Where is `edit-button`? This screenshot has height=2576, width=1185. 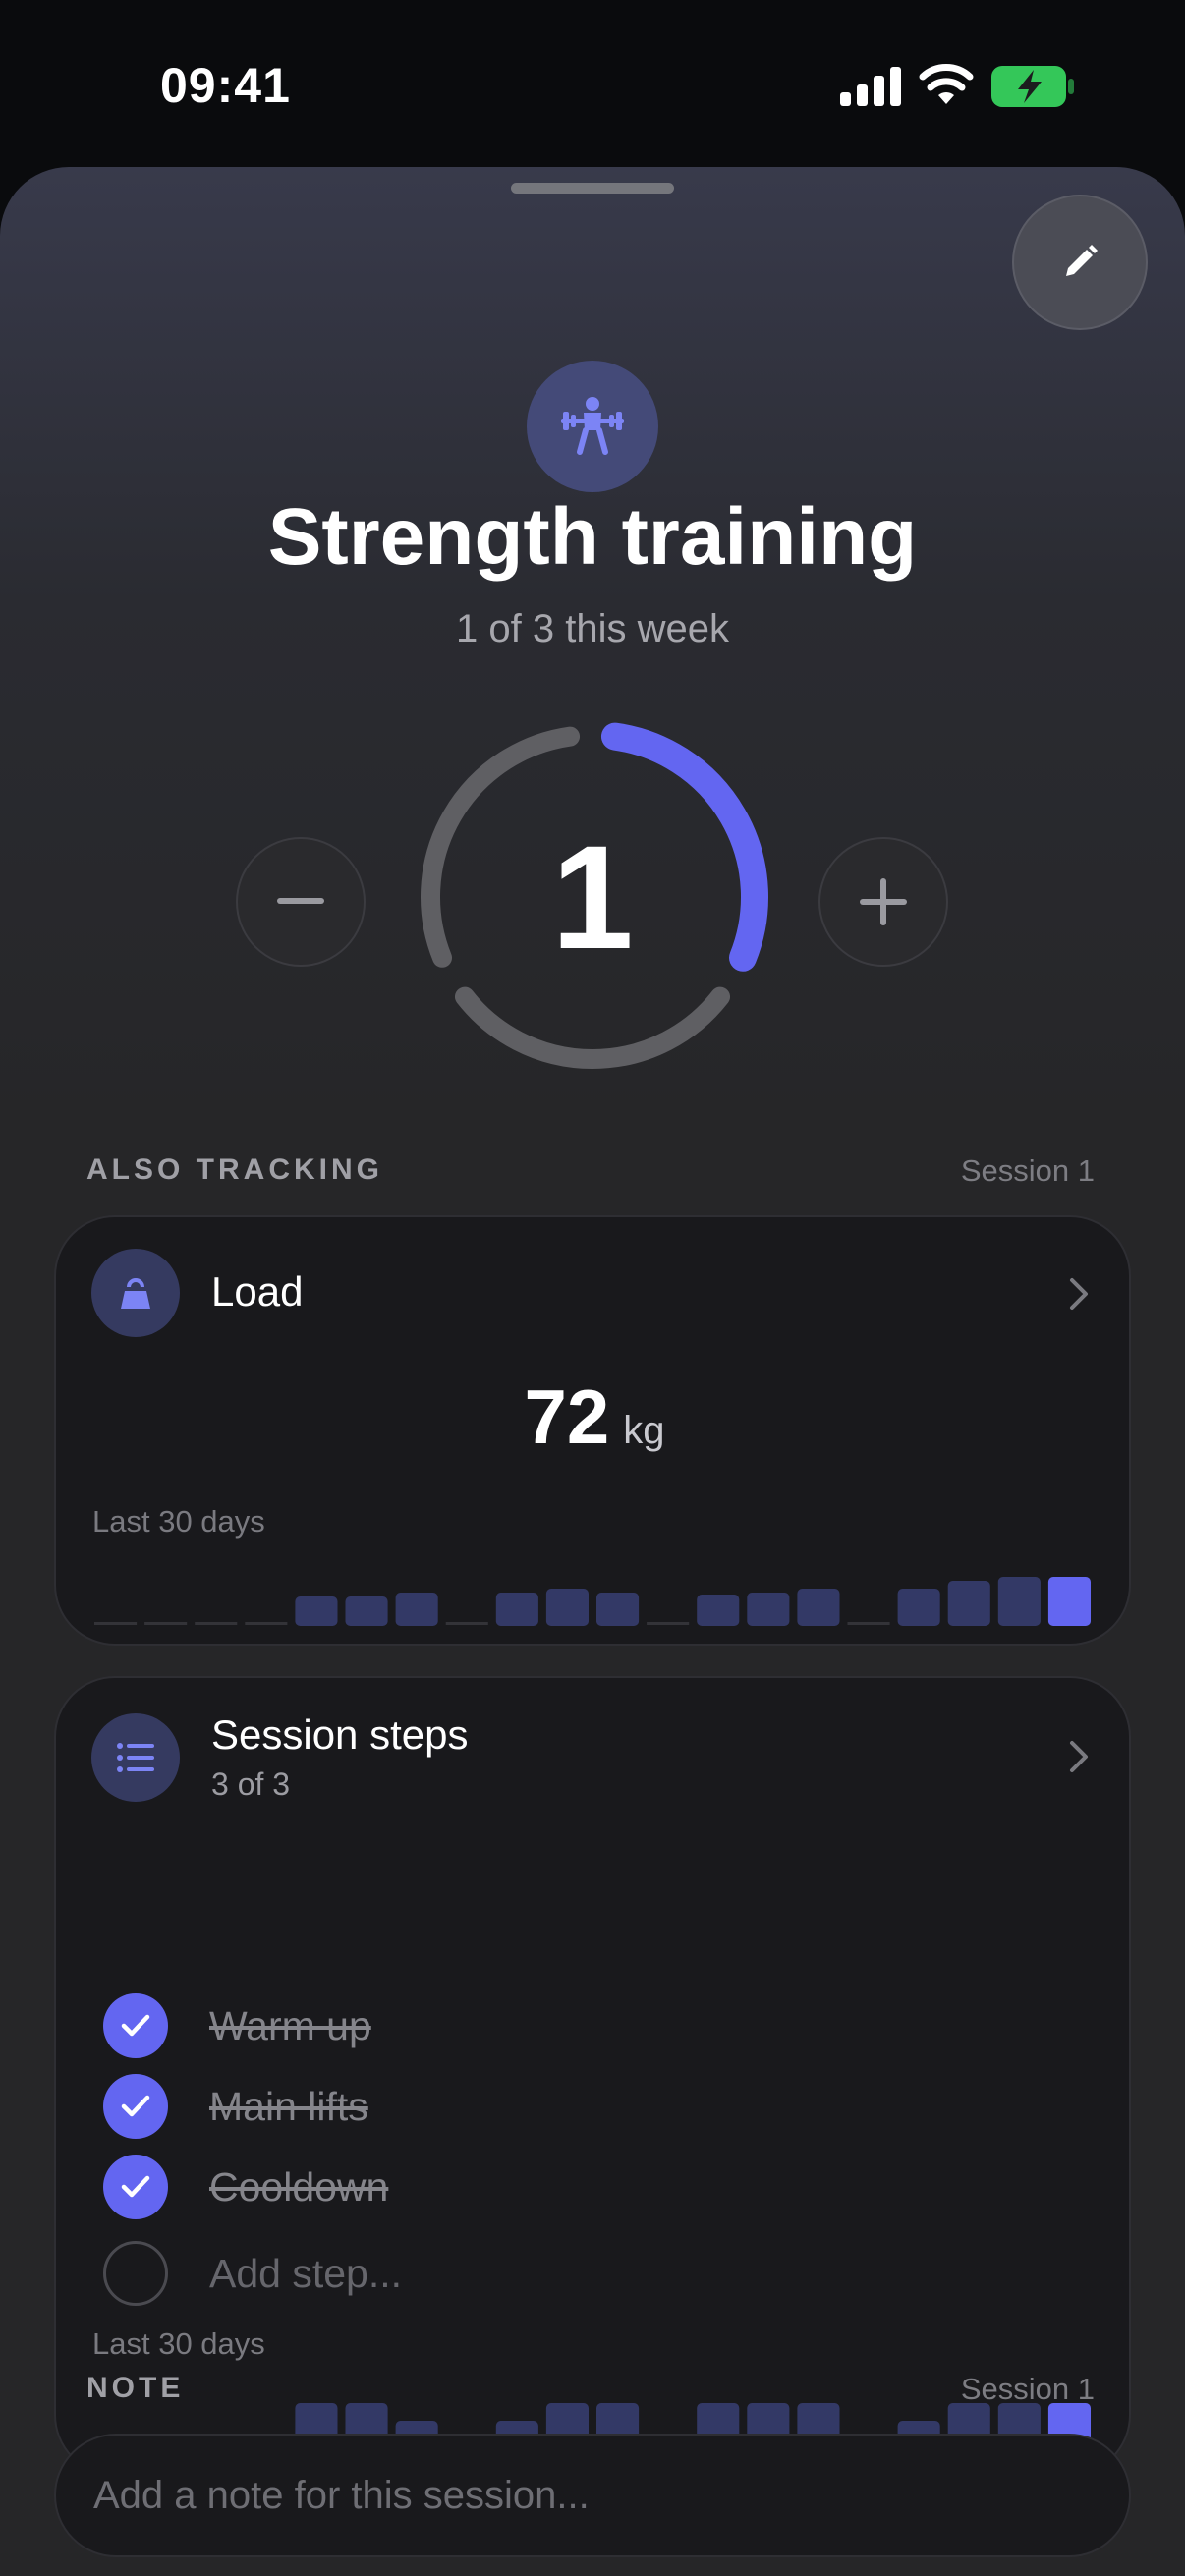 edit-button is located at coordinates (1080, 262).